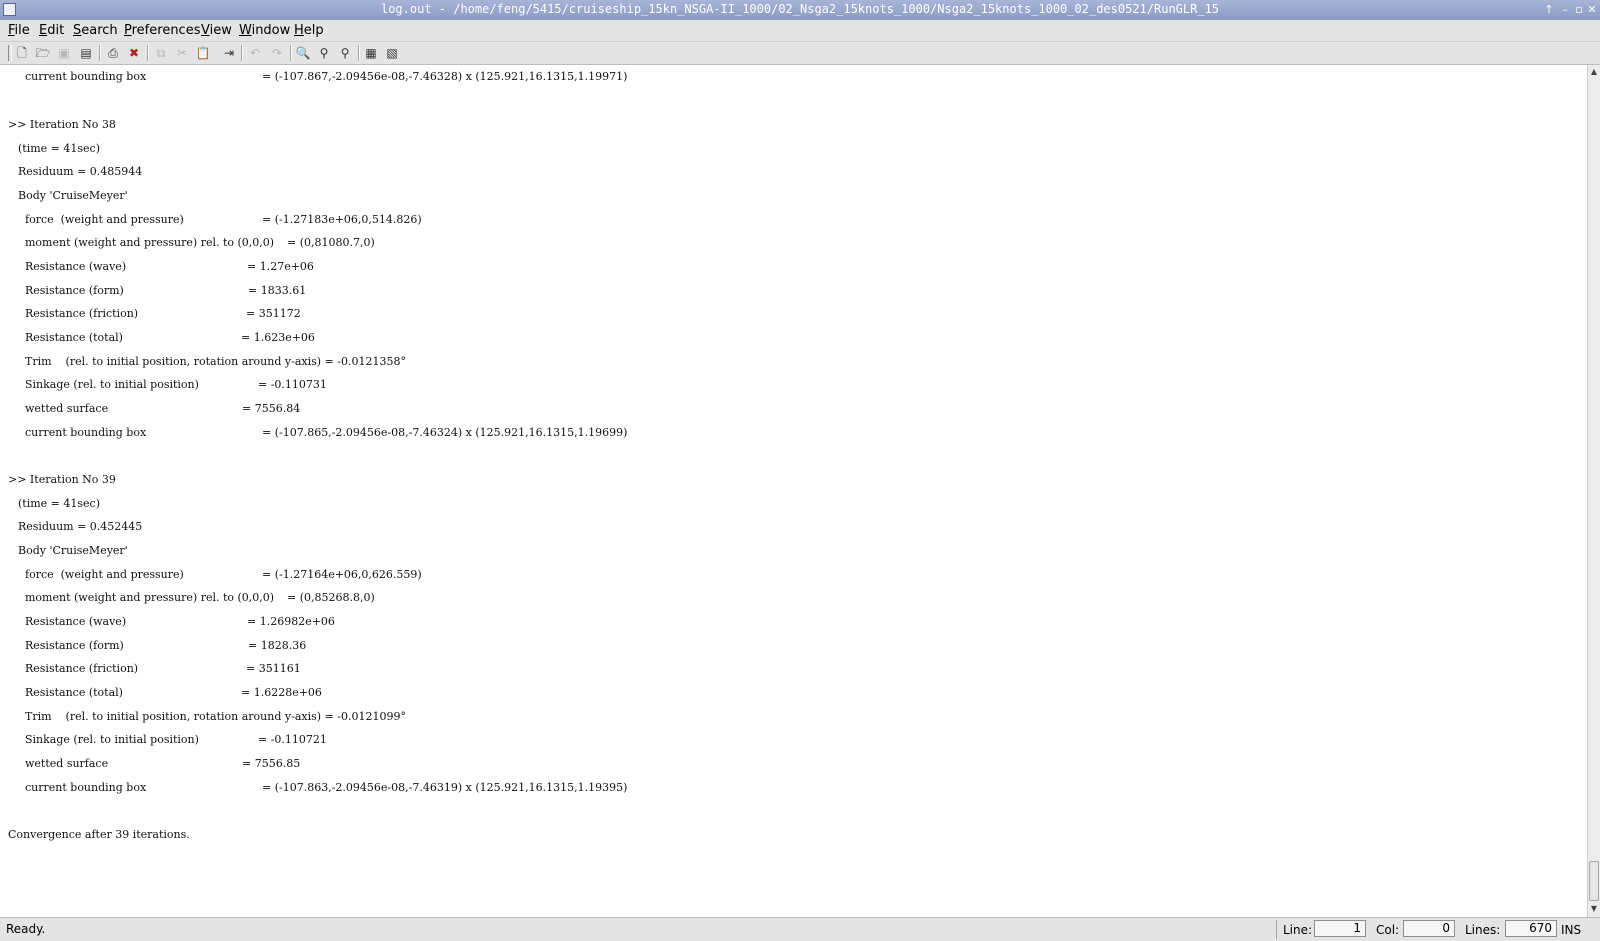 Image resolution: width=1600 pixels, height=941 pixels. What do you see at coordinates (1298, 930) in the screenshot?
I see `line-label: Line:` at bounding box center [1298, 930].